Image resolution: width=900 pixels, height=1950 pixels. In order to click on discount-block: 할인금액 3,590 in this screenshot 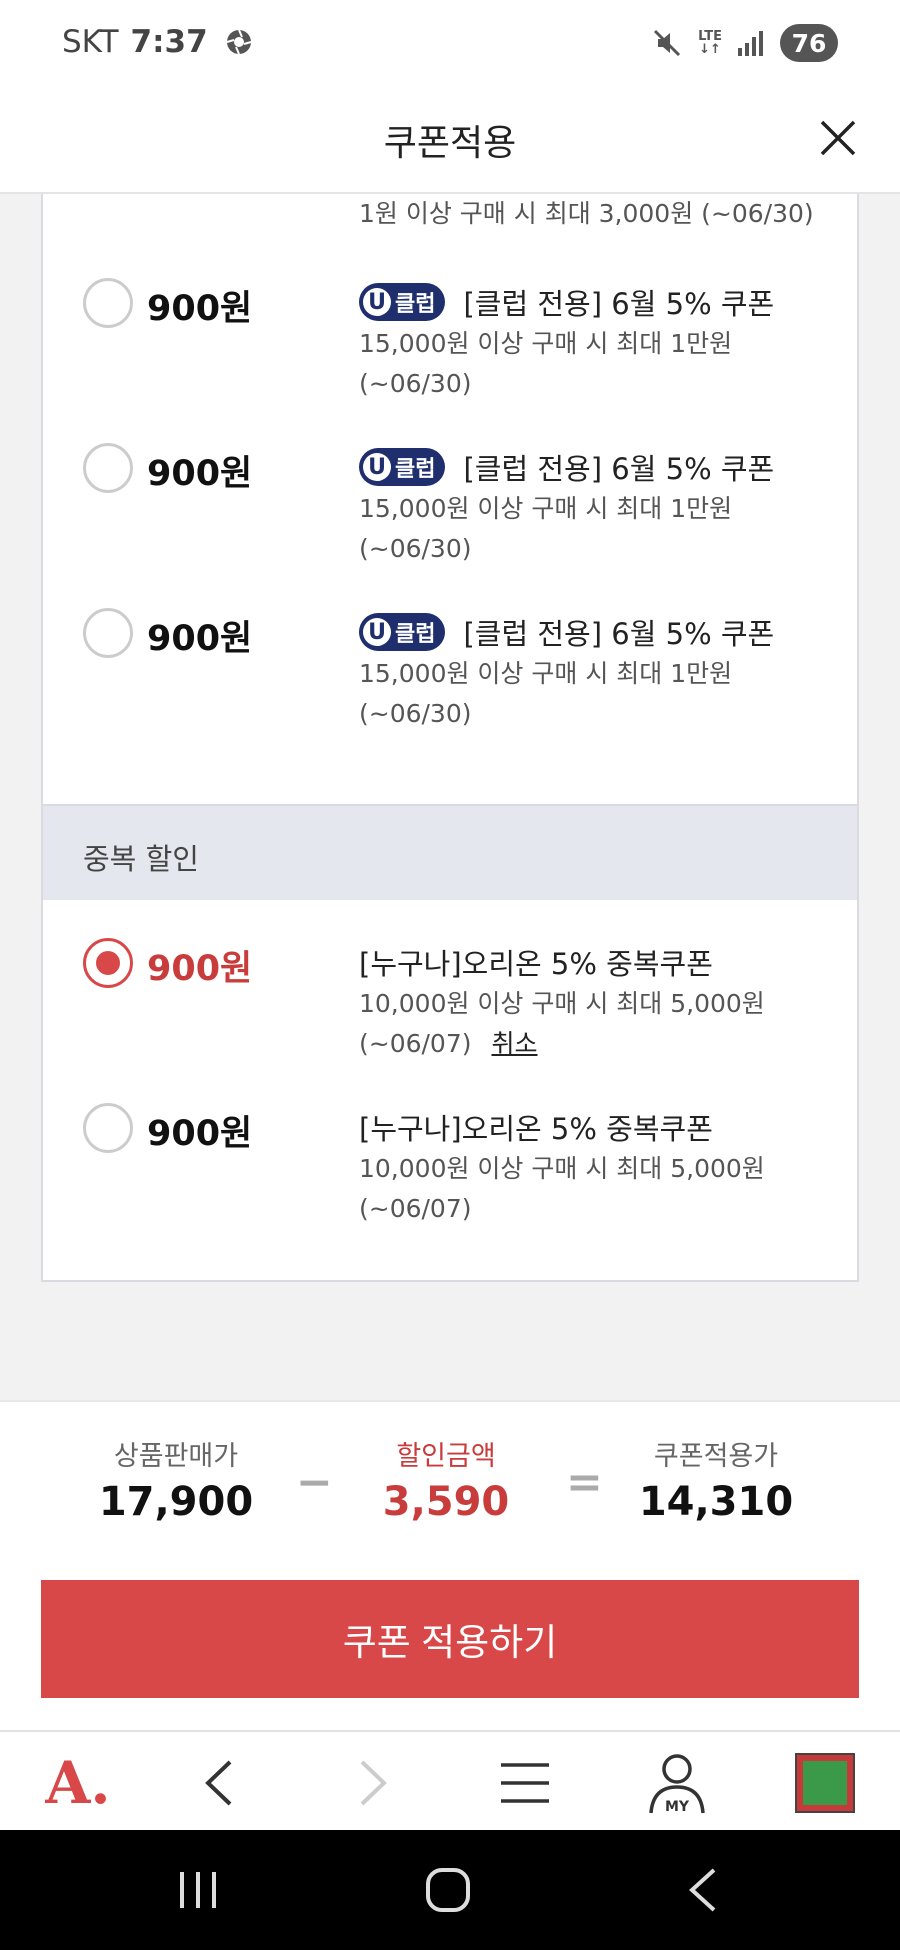, I will do `click(446, 1479)`.